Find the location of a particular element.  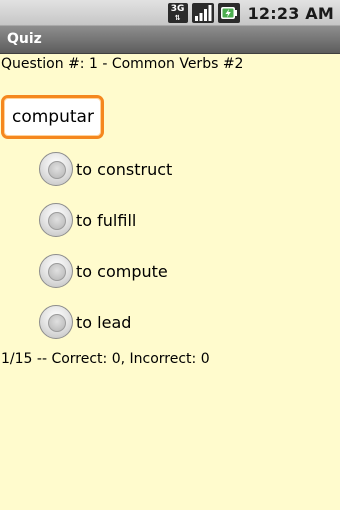

question-header: Question #: 1 - Common Verbs #2 is located at coordinates (122, 64).